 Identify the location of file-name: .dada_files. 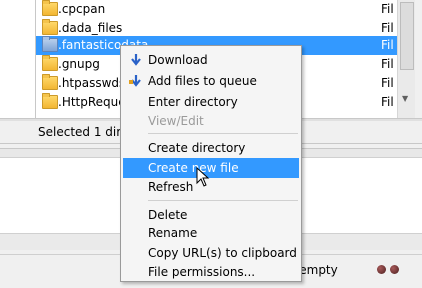
(90, 28).